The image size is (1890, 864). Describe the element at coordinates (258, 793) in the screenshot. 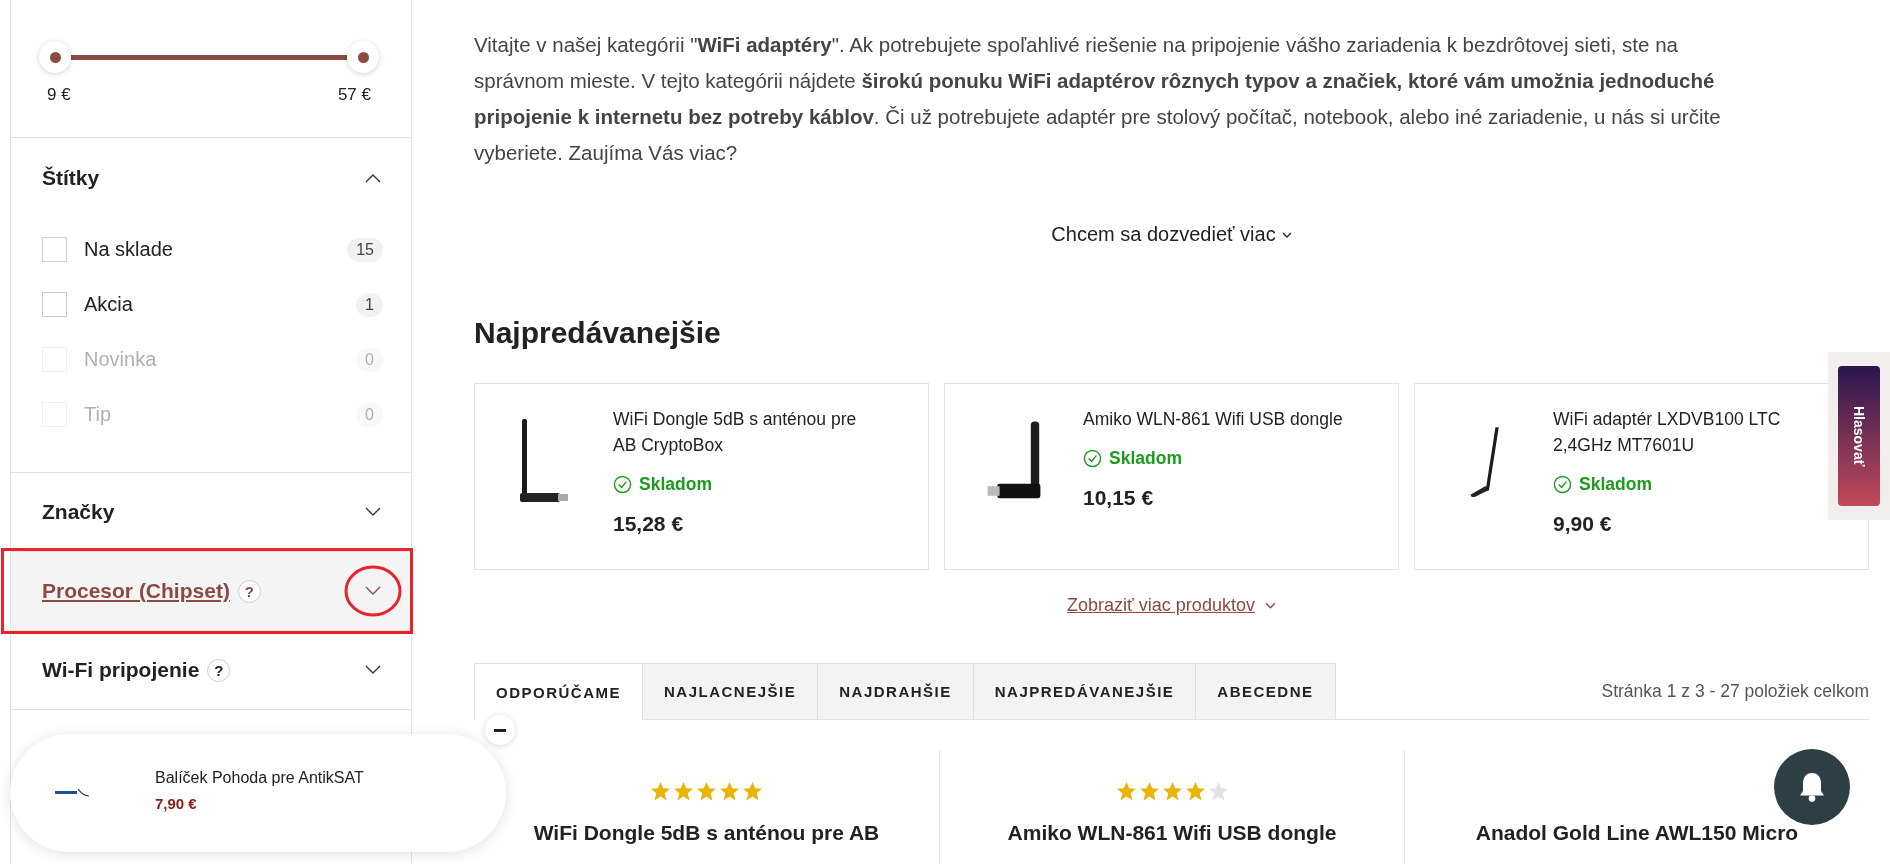

I see `product-popup: Balíček Pohoda pre AntikSAT 7,90 €` at that location.